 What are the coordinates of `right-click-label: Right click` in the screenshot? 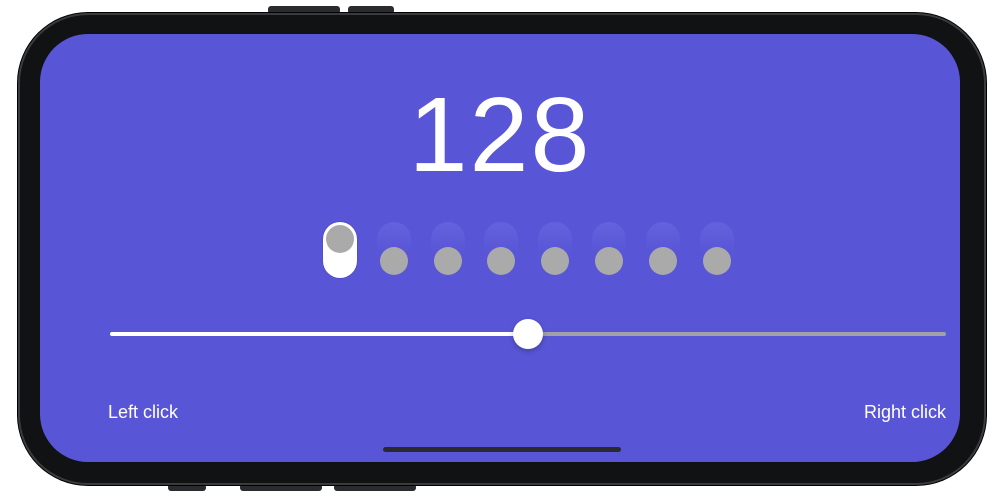 It's located at (904, 412).